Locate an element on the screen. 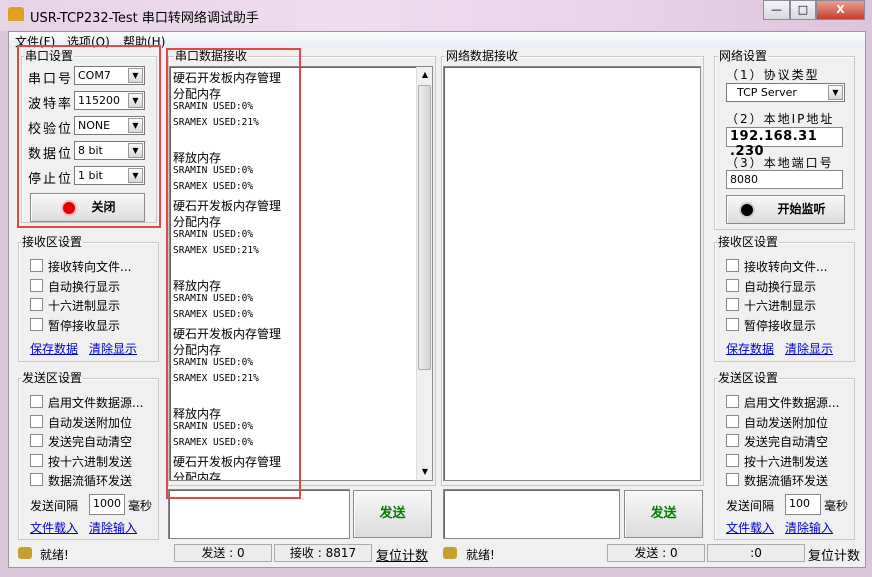  right_send-title: 发送区设置 is located at coordinates (748, 378).